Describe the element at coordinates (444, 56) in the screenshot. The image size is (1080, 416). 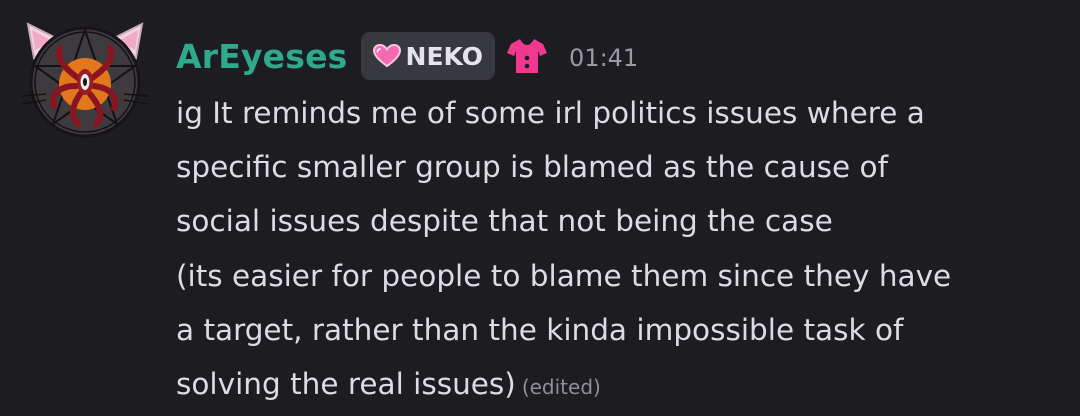
I see `guild-tag-label: NEKO` at that location.